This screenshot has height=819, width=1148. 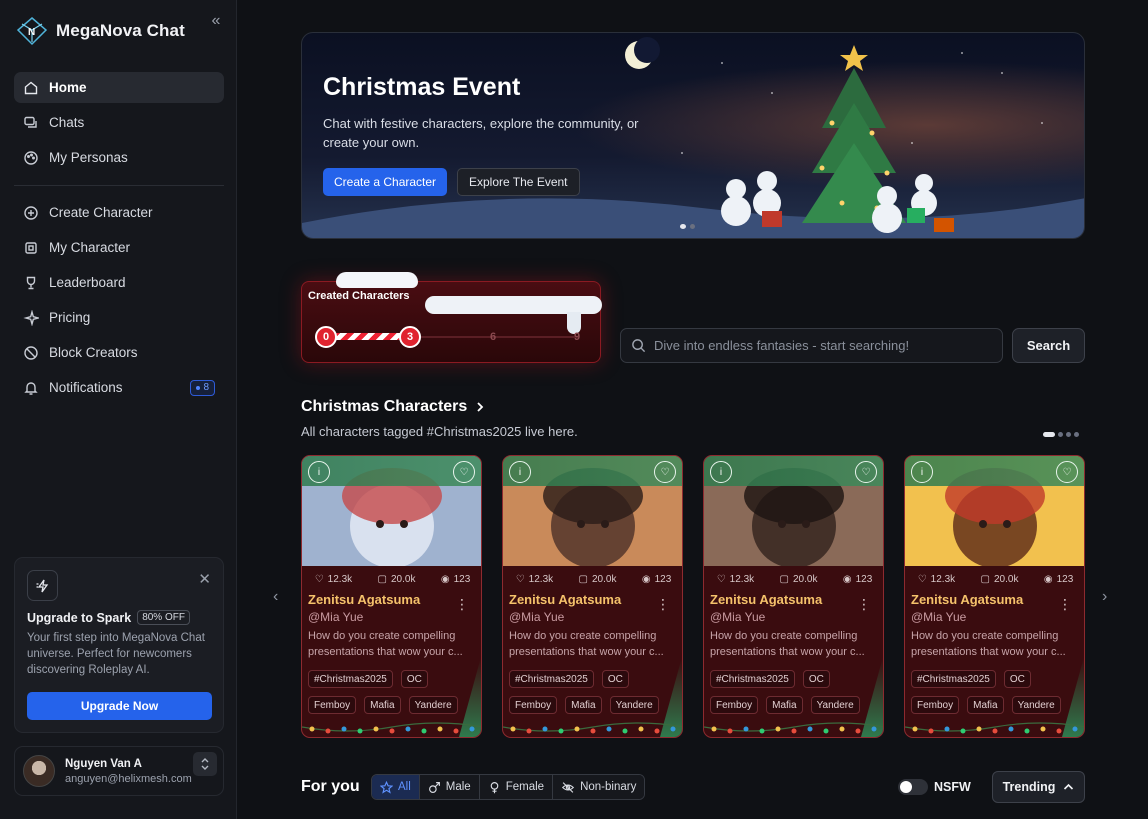 What do you see at coordinates (216, 21) in the screenshot?
I see `collapse-sidebar-button: «` at bounding box center [216, 21].